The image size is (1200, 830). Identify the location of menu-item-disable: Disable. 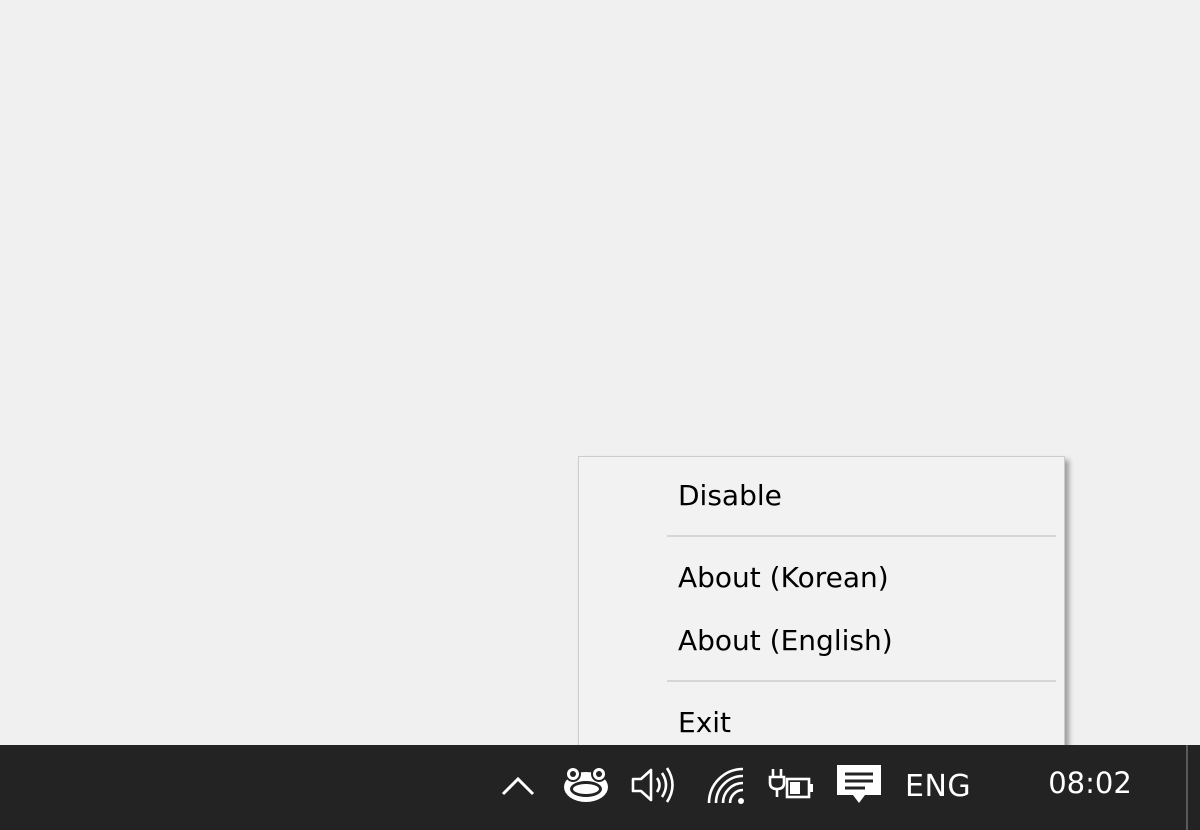
(821, 496).